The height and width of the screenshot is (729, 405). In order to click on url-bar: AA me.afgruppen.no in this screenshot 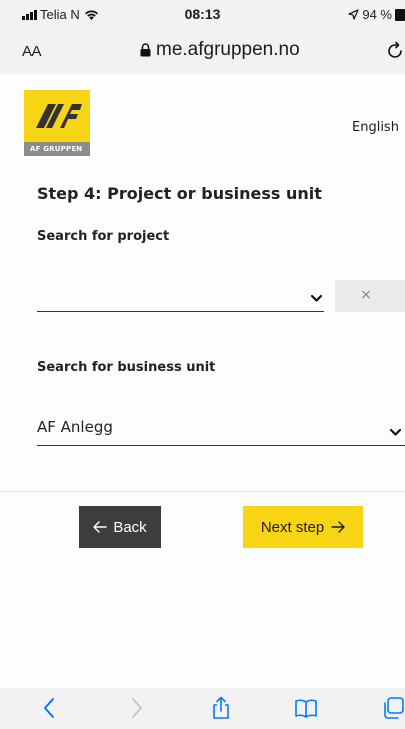, I will do `click(202, 52)`.